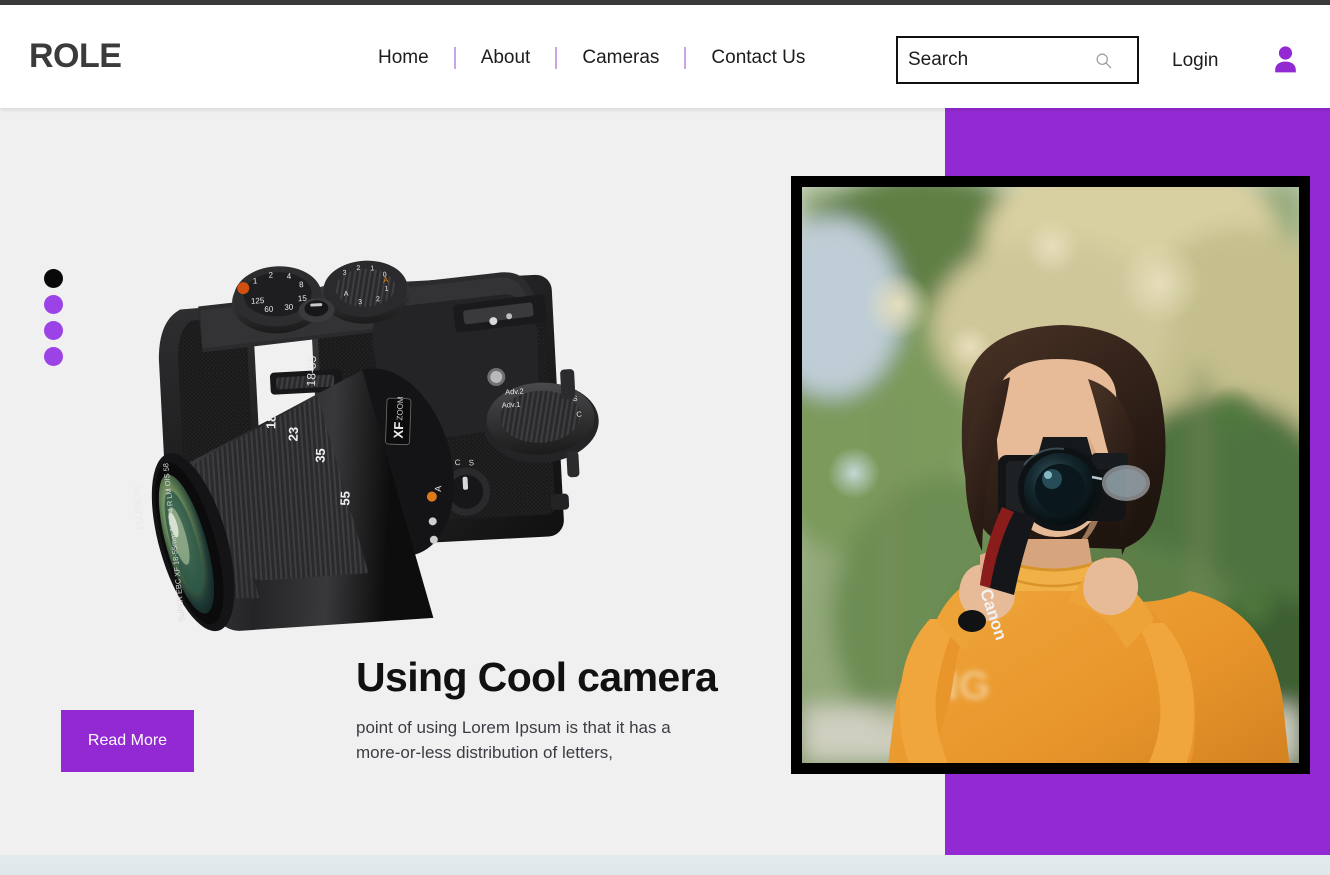 The width and height of the screenshot is (1330, 875). I want to click on site-header: ROLE Home About Cameras Contact Us Login, so click(665, 56).